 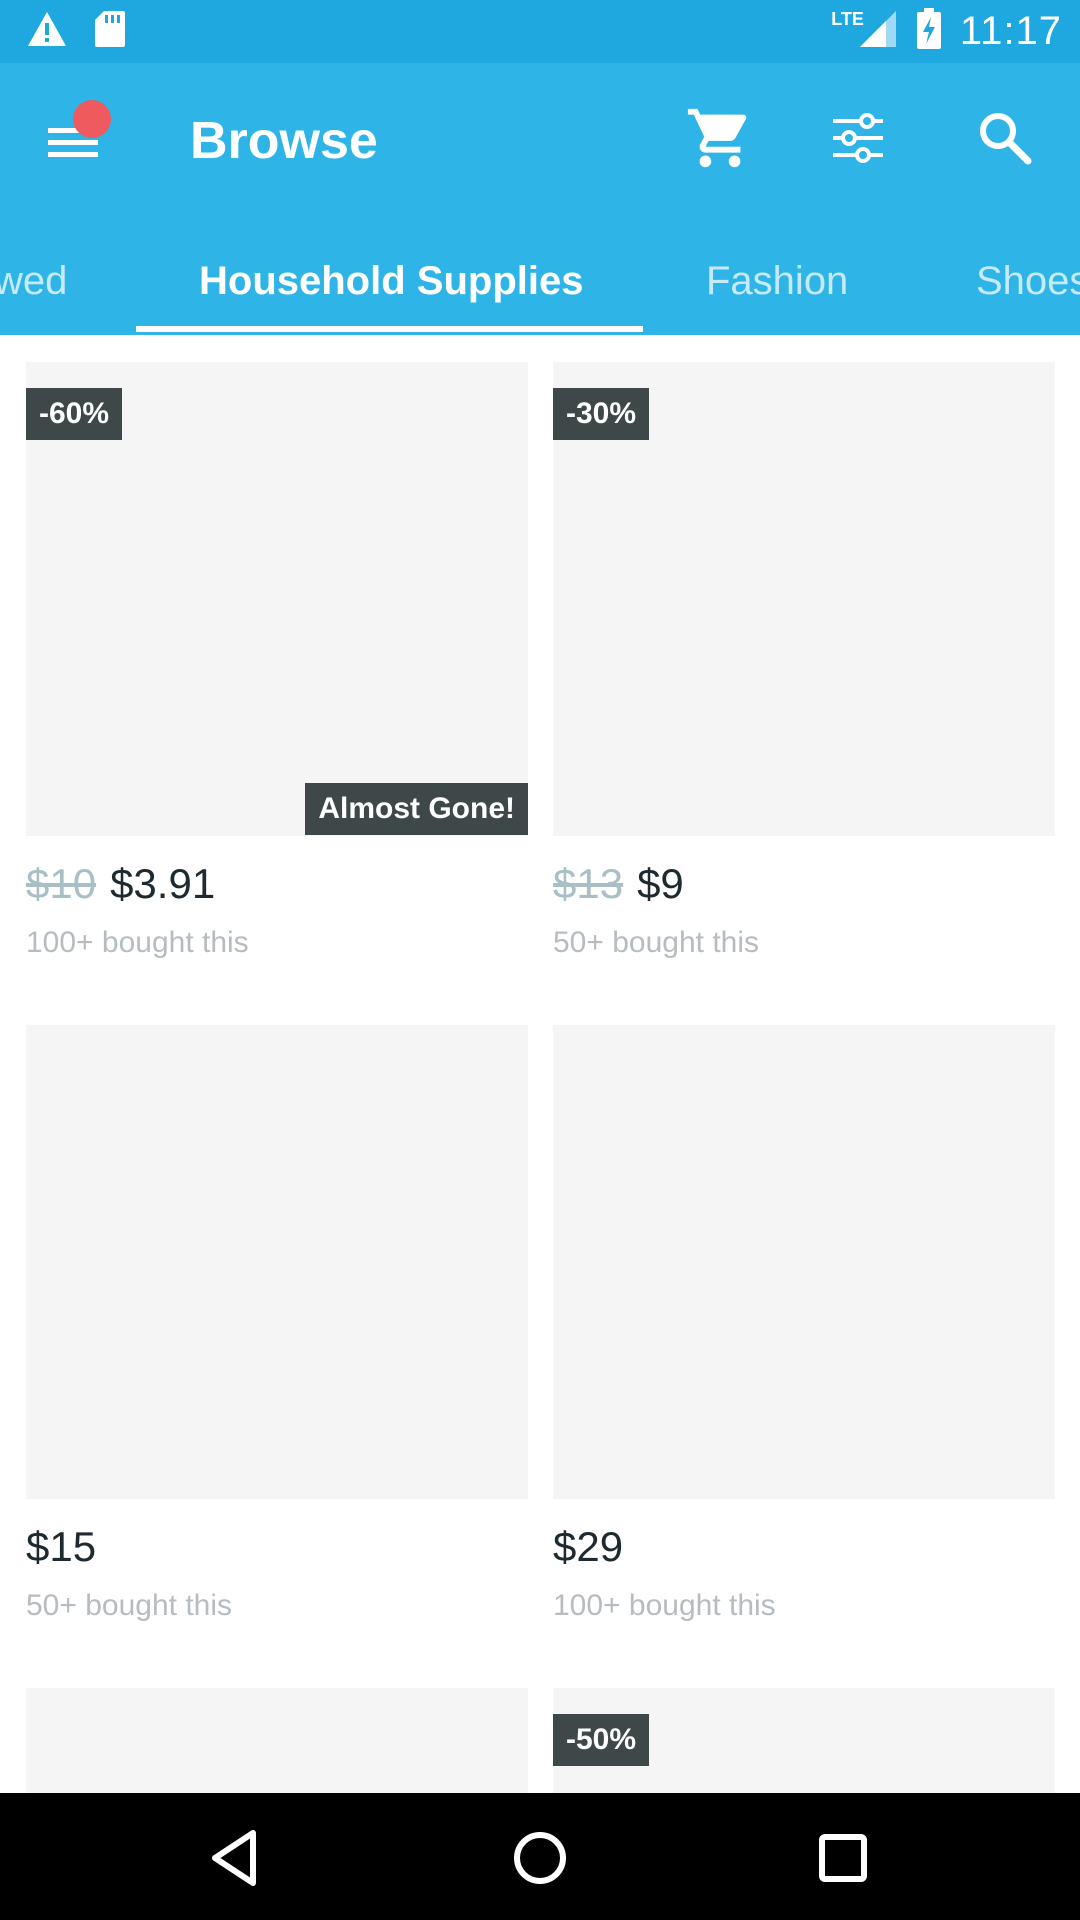 I want to click on recents-button, so click(x=843, y=1858).